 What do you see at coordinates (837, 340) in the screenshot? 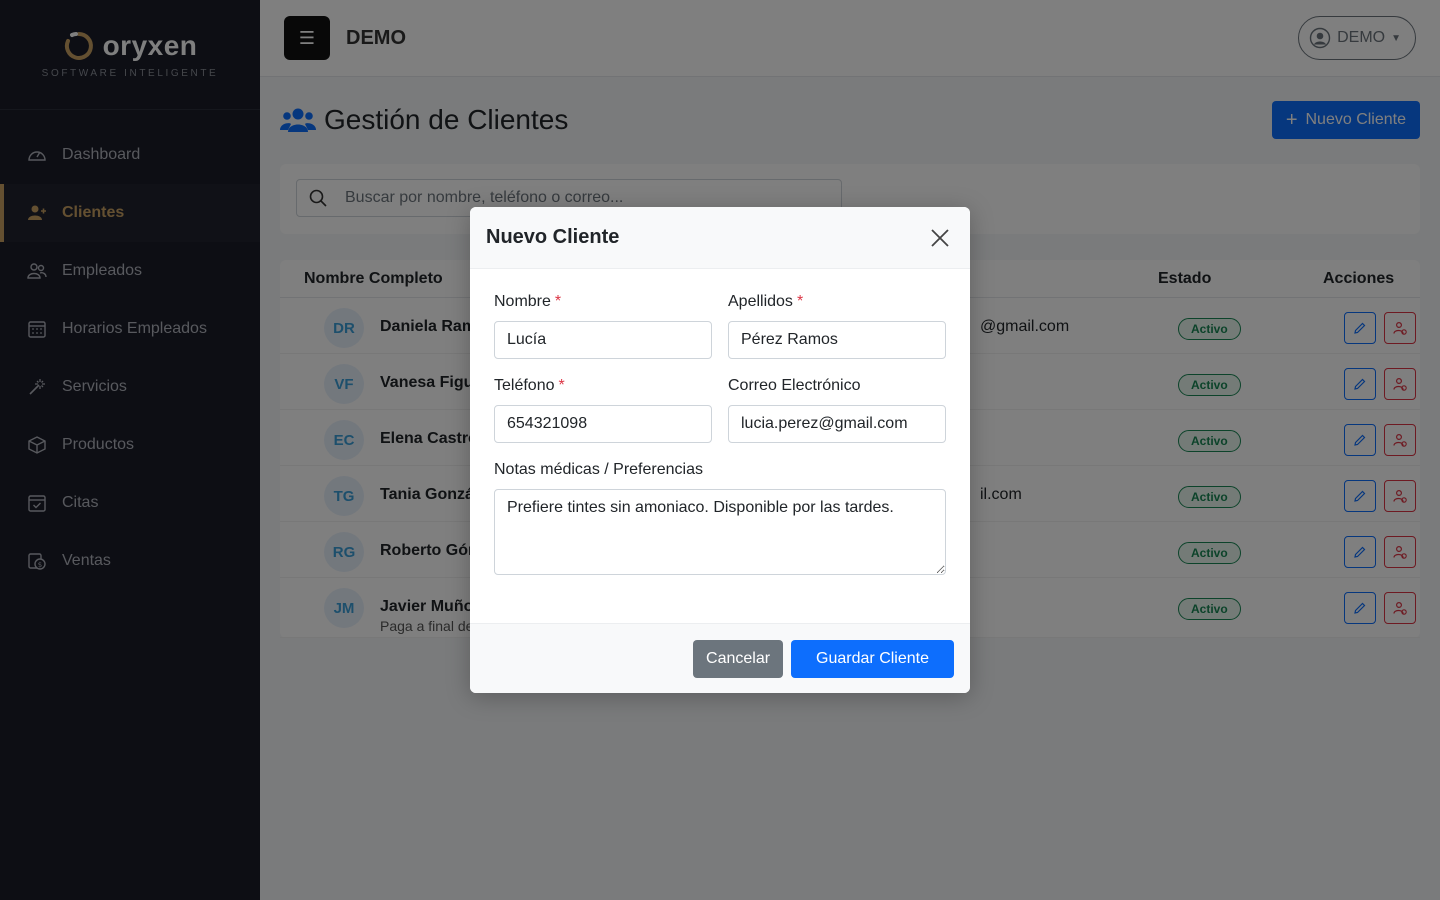
I see `apellidos-field` at bounding box center [837, 340].